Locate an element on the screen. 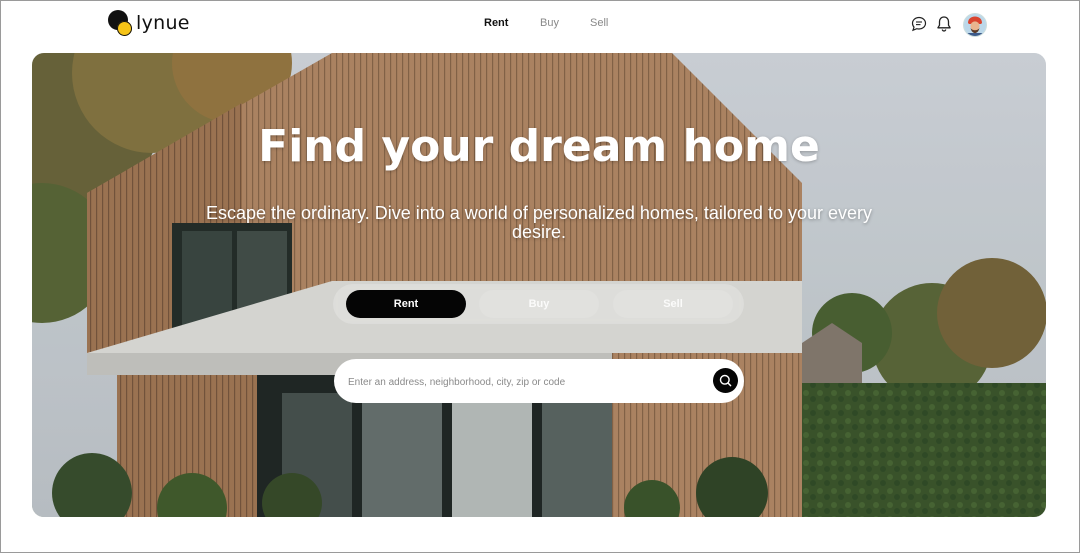  listing-type-tabs: Rent Buy Sell is located at coordinates (538, 304).